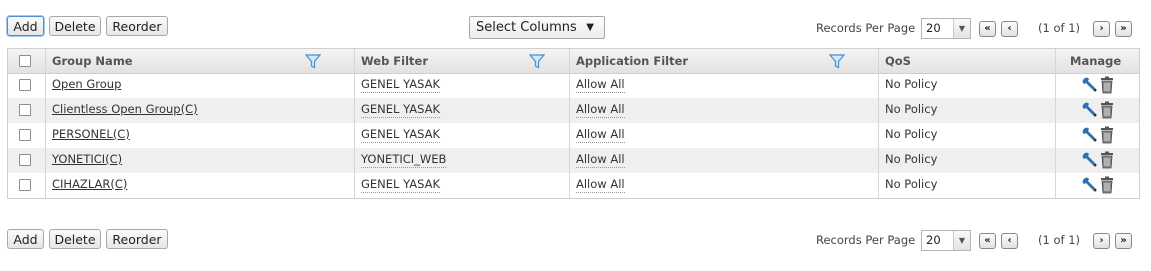 Image resolution: width=1151 pixels, height=271 pixels. What do you see at coordinates (125, 110) in the screenshot?
I see `group-name-link: Clientless Open Group(C)` at bounding box center [125, 110].